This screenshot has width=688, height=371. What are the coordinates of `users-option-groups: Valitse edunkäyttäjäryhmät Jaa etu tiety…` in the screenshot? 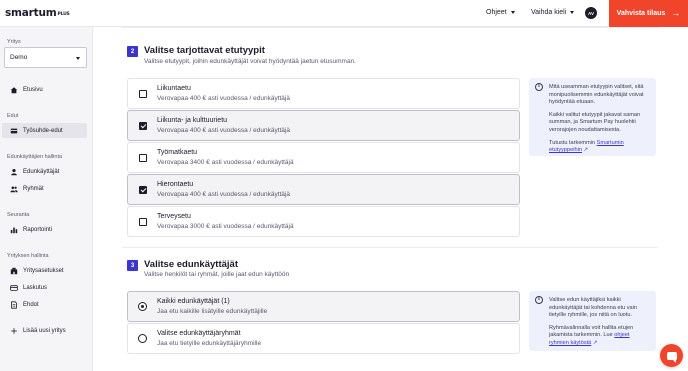 It's located at (323, 338).